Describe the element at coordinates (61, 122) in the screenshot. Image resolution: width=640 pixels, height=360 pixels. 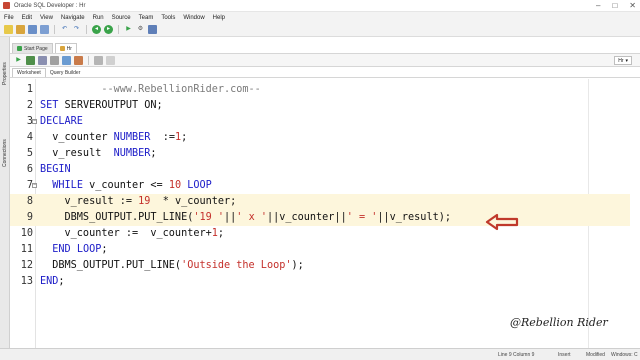
I see `code-text: DECLARE` at that location.